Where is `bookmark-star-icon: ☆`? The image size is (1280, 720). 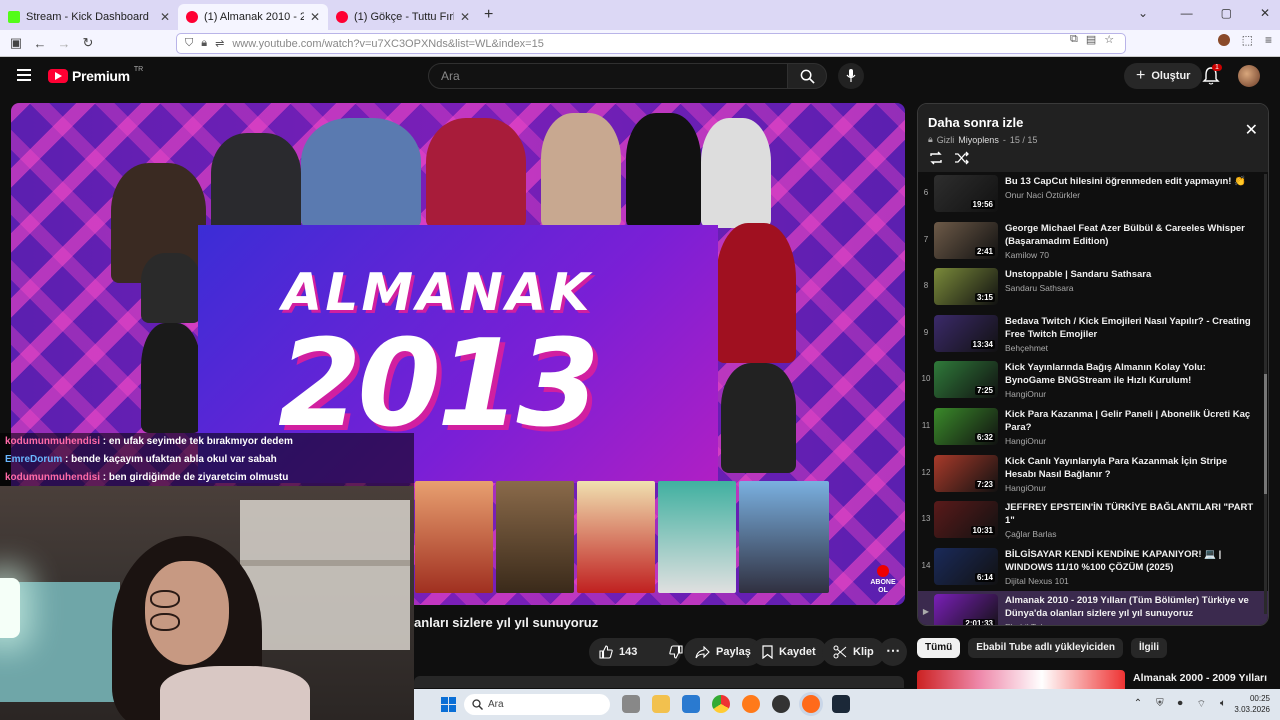
bookmark-star-icon: ☆ is located at coordinates (1109, 39).